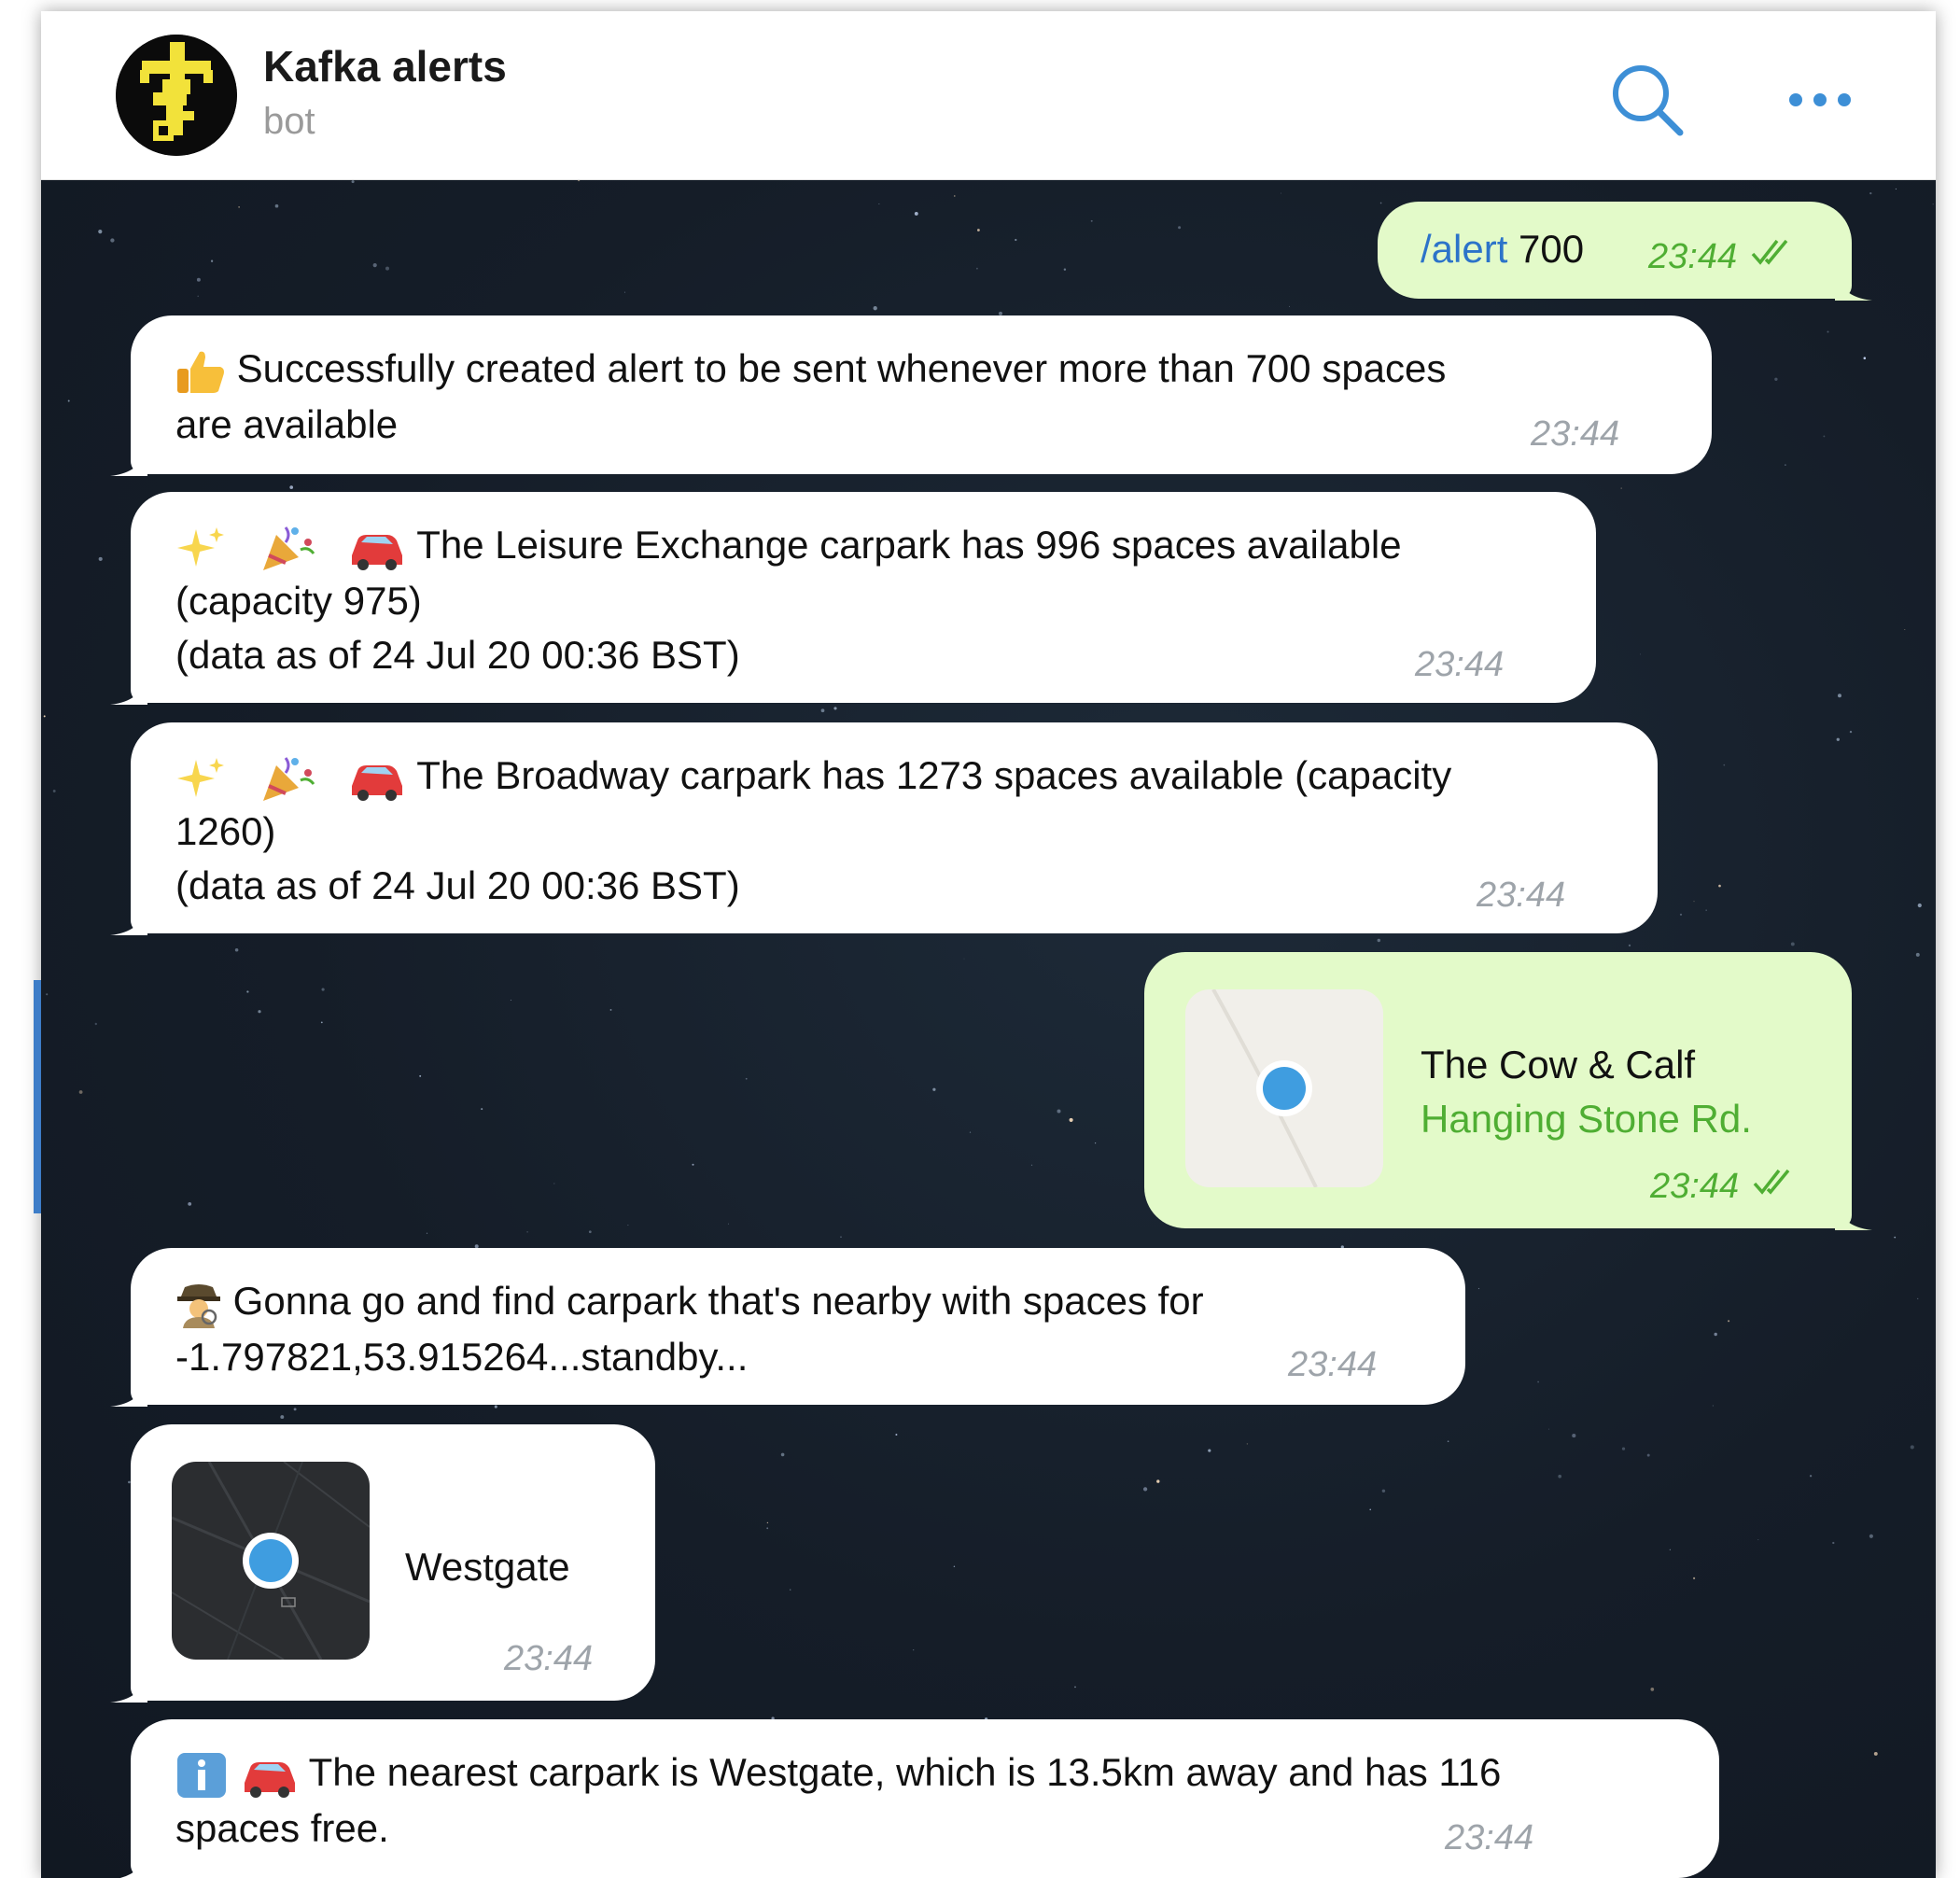 This screenshot has height=1878, width=1960. Describe the element at coordinates (282, 1828) in the screenshot. I see `message-text-line: spaces free.` at that location.